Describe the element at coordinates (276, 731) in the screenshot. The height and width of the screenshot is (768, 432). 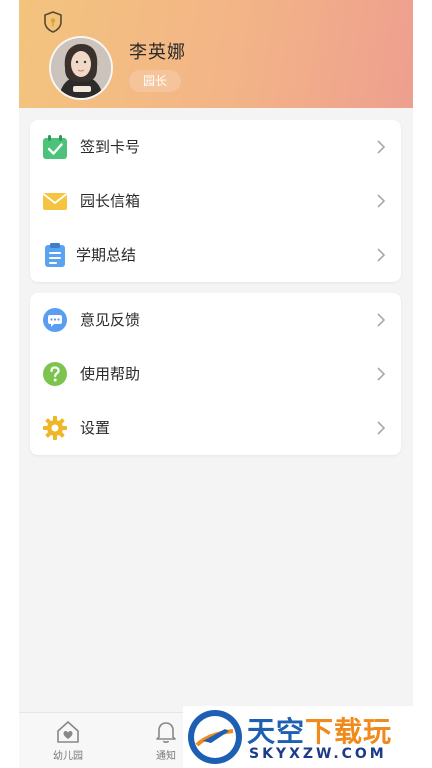
I see `watermark-text-blue: 天空` at that location.